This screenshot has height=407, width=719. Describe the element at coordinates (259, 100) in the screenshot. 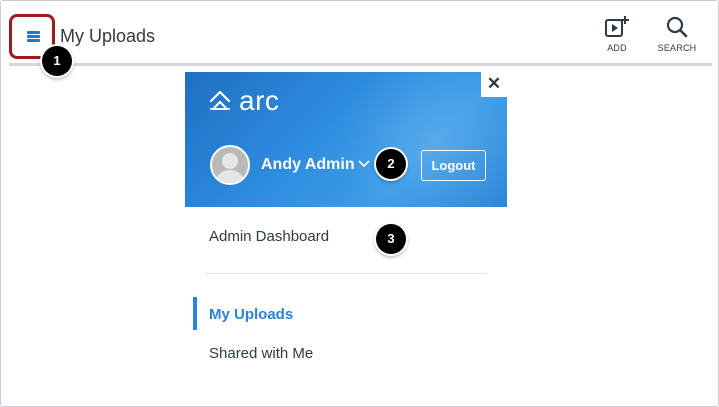

I see `brand-name: arc` at that location.